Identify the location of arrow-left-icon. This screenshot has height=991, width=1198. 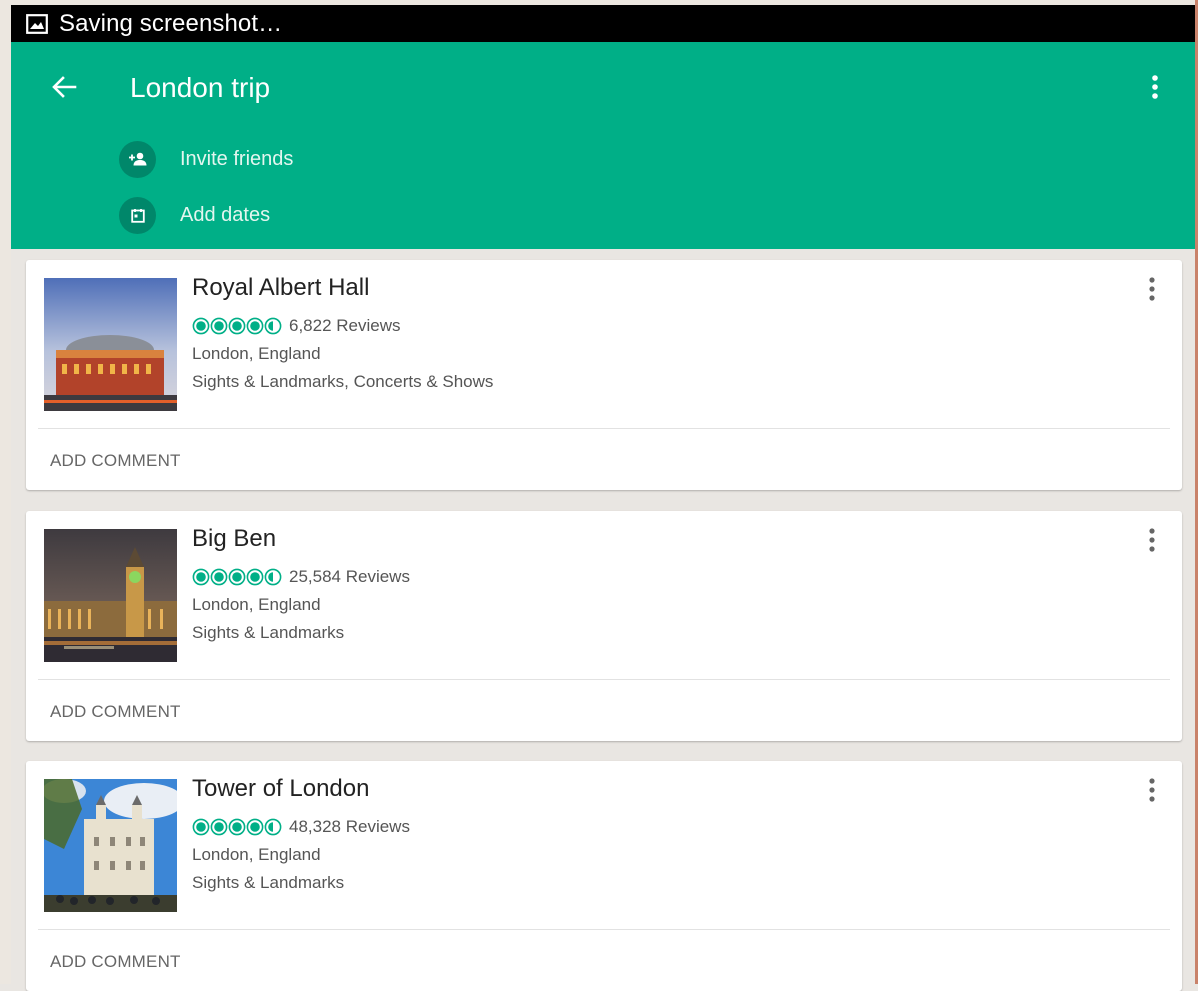
(64, 89).